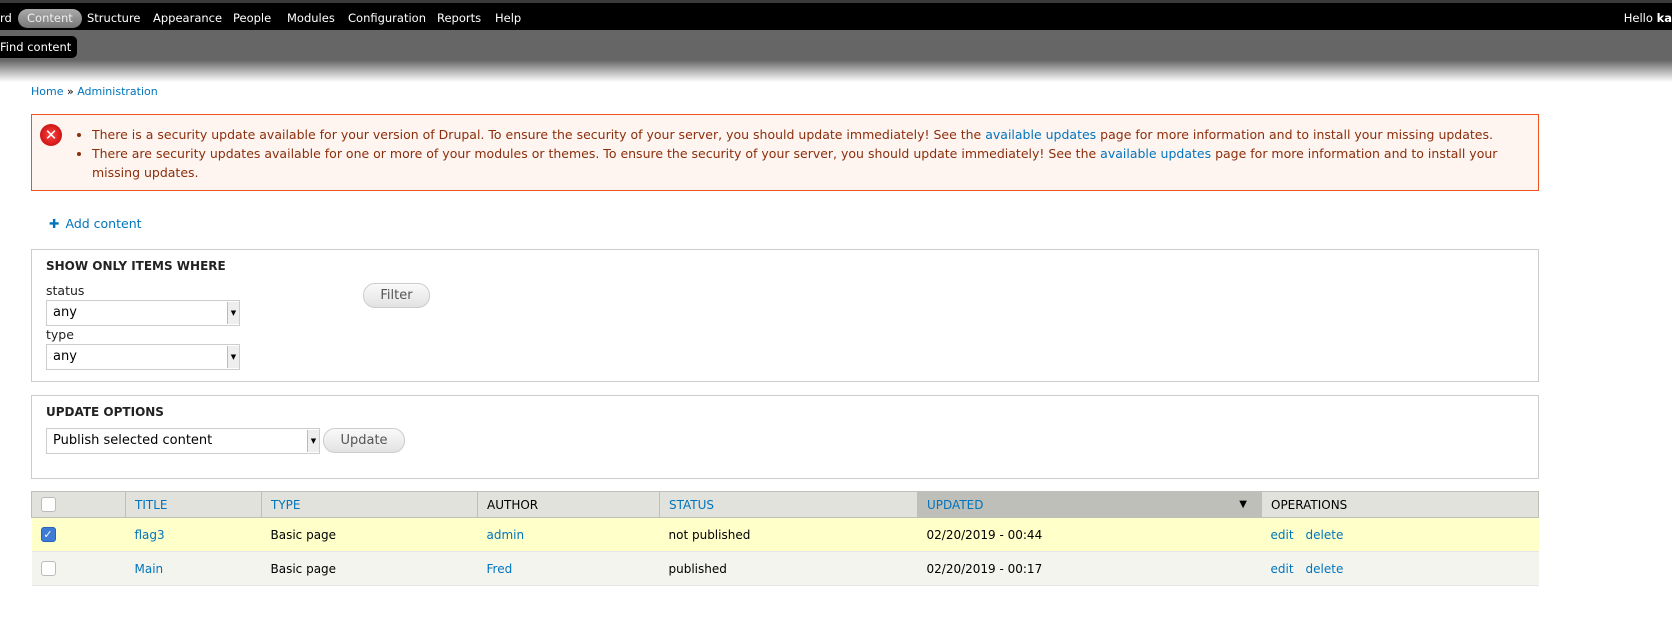  Describe the element at coordinates (506, 535) in the screenshot. I see `author-link: admin` at that location.